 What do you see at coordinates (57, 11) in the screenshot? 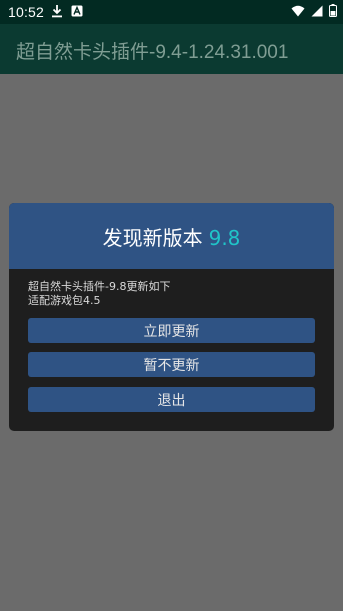
I see `download-icon` at bounding box center [57, 11].